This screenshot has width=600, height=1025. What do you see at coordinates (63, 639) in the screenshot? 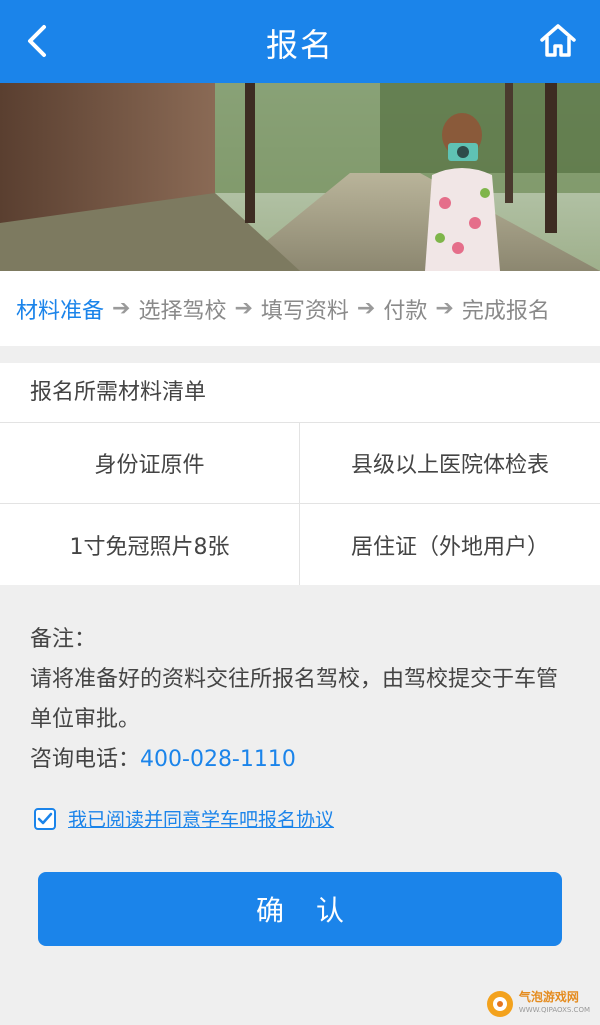
I see `notes-label: 备注：` at bounding box center [63, 639].